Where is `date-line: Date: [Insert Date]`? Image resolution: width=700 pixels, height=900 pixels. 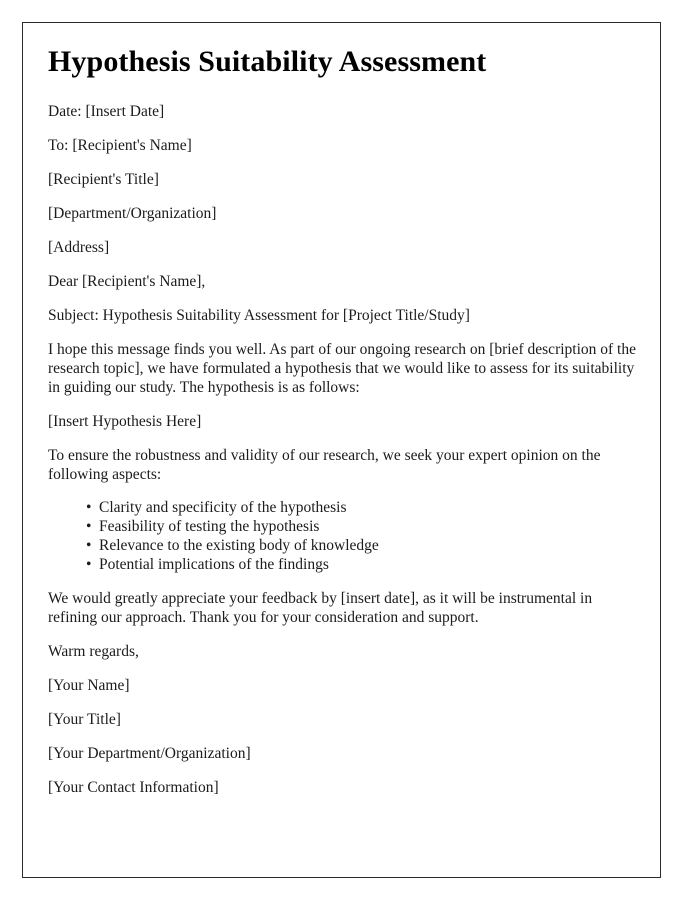 date-line: Date: [Insert Date] is located at coordinates (106, 111).